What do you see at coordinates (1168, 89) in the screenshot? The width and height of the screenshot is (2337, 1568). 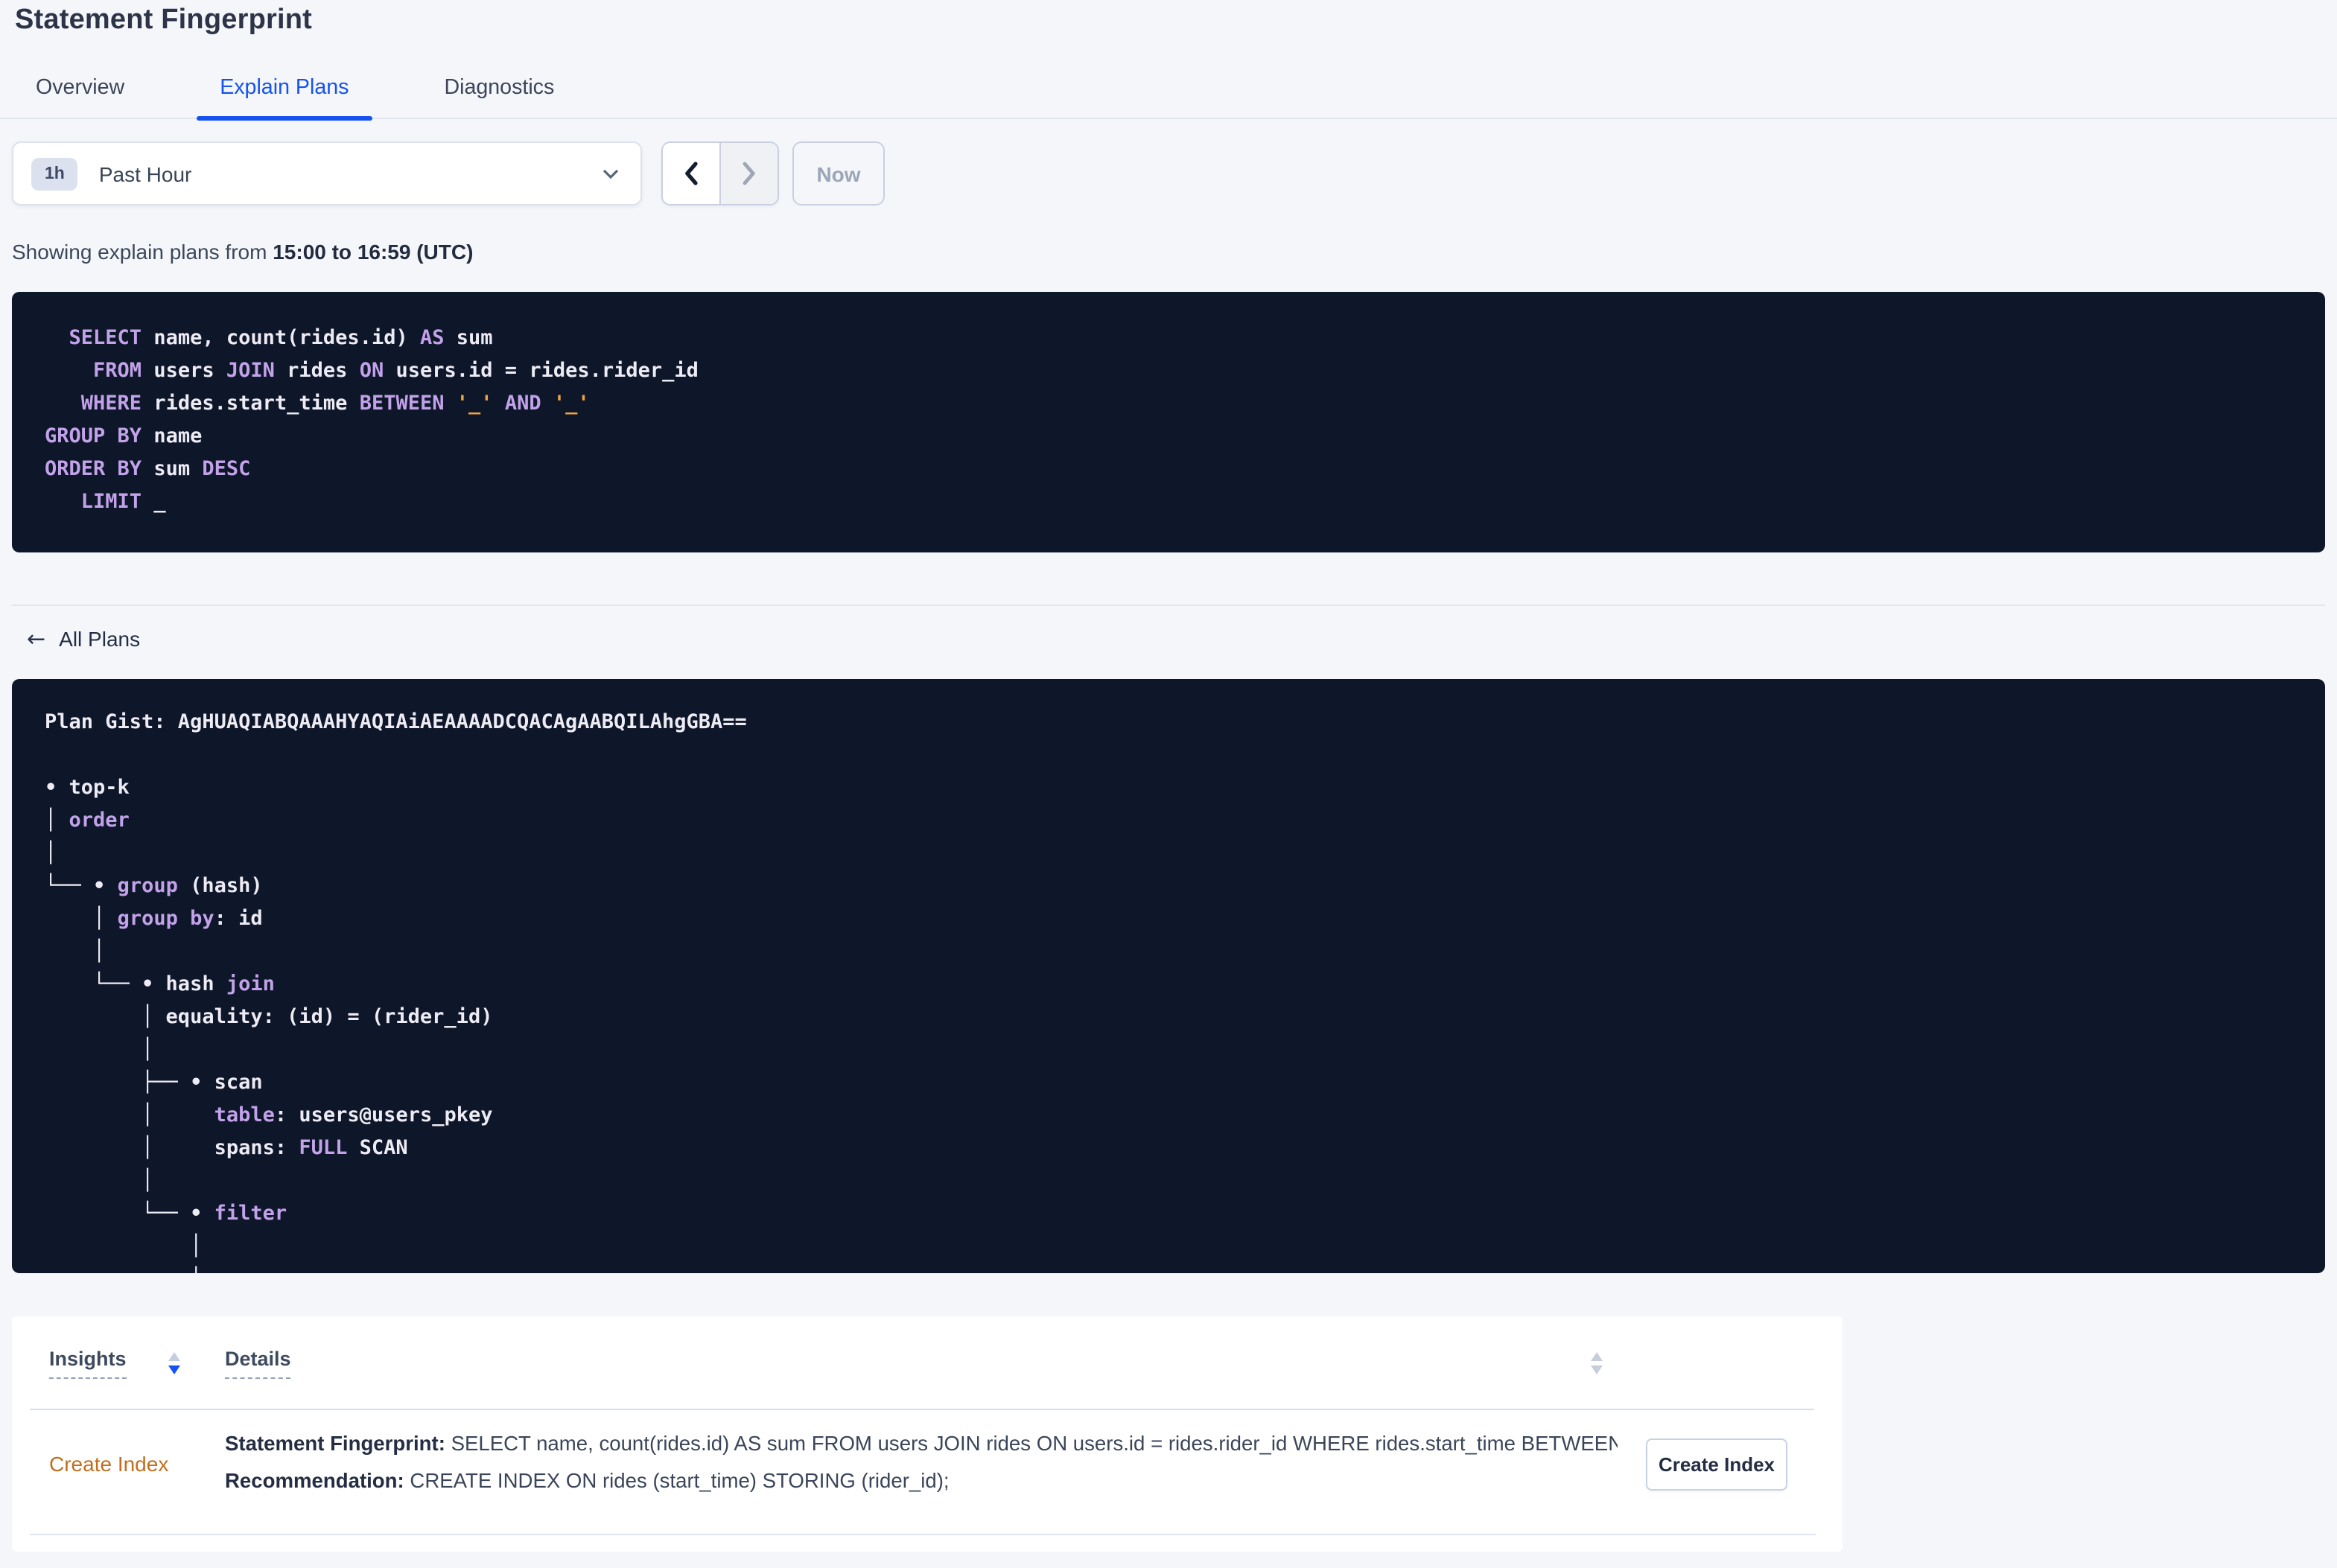 I see `tab-bar: Overview Explain Plans Diagnostics` at bounding box center [1168, 89].